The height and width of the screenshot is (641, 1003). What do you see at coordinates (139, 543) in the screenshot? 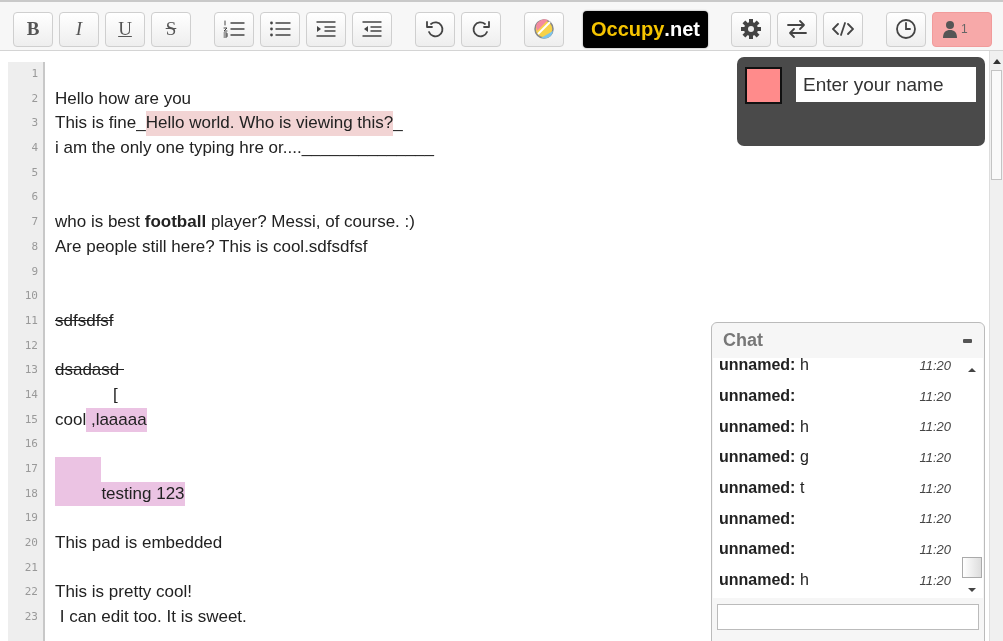
I see `text-line: This pad is embedded` at bounding box center [139, 543].